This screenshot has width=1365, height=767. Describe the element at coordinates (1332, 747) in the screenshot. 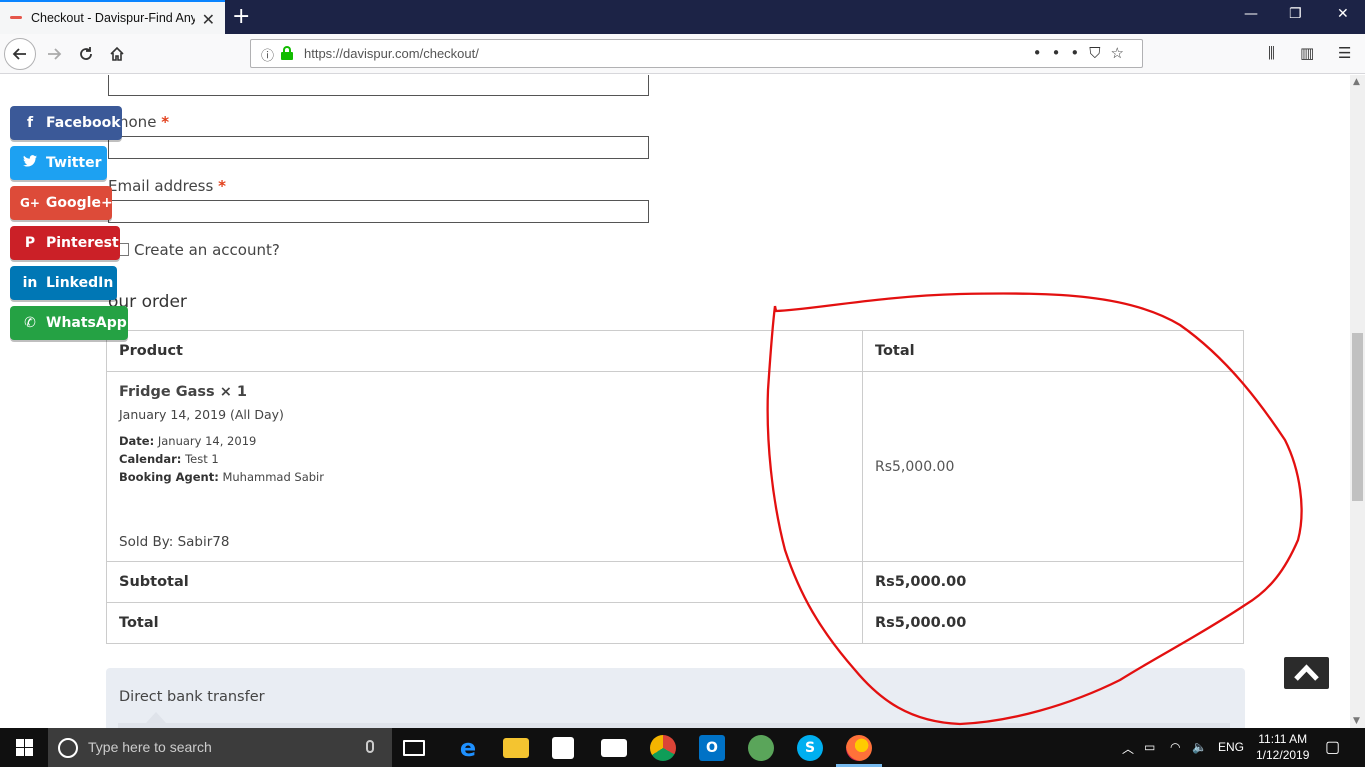

I see `notifications-icon: ▢` at that location.